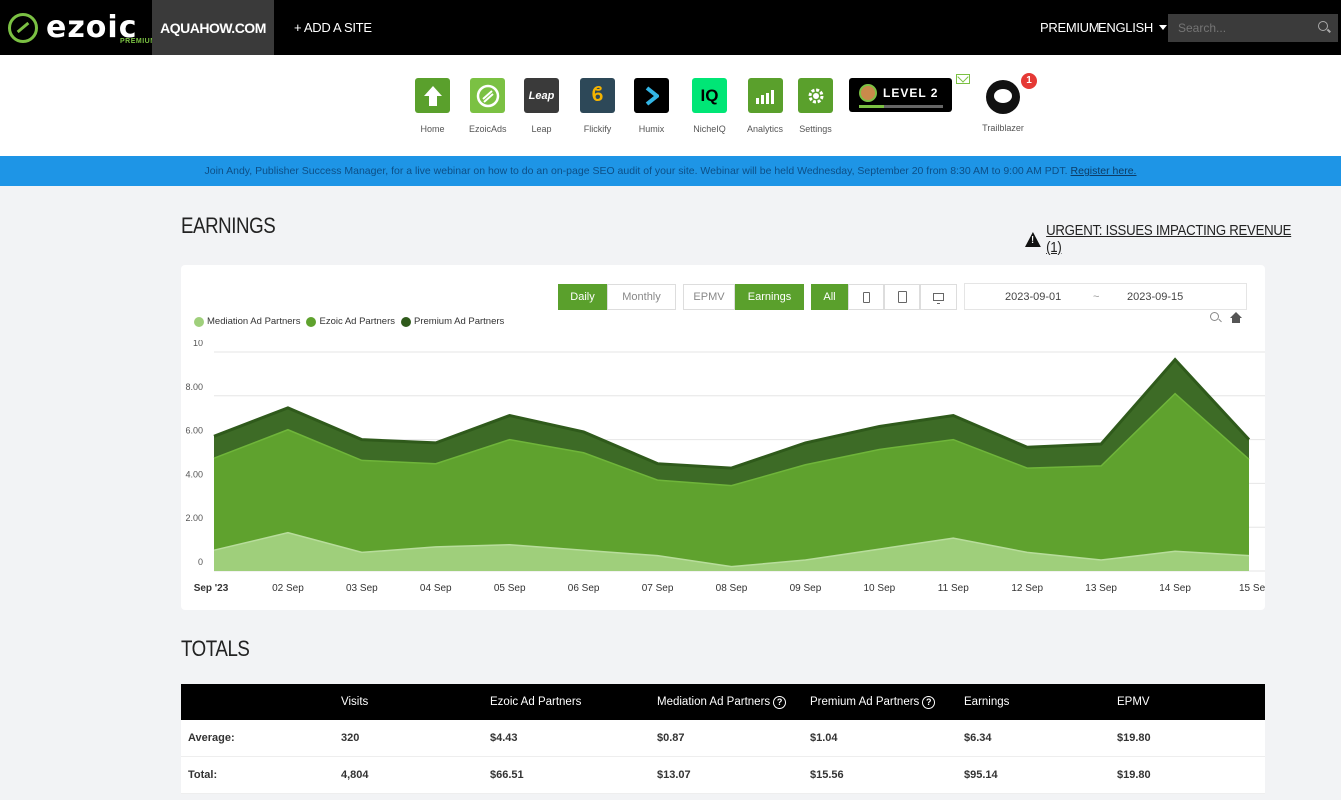 This screenshot has width=1341, height=800. What do you see at coordinates (355, 775) in the screenshot?
I see `cell-visits: 4,804` at bounding box center [355, 775].